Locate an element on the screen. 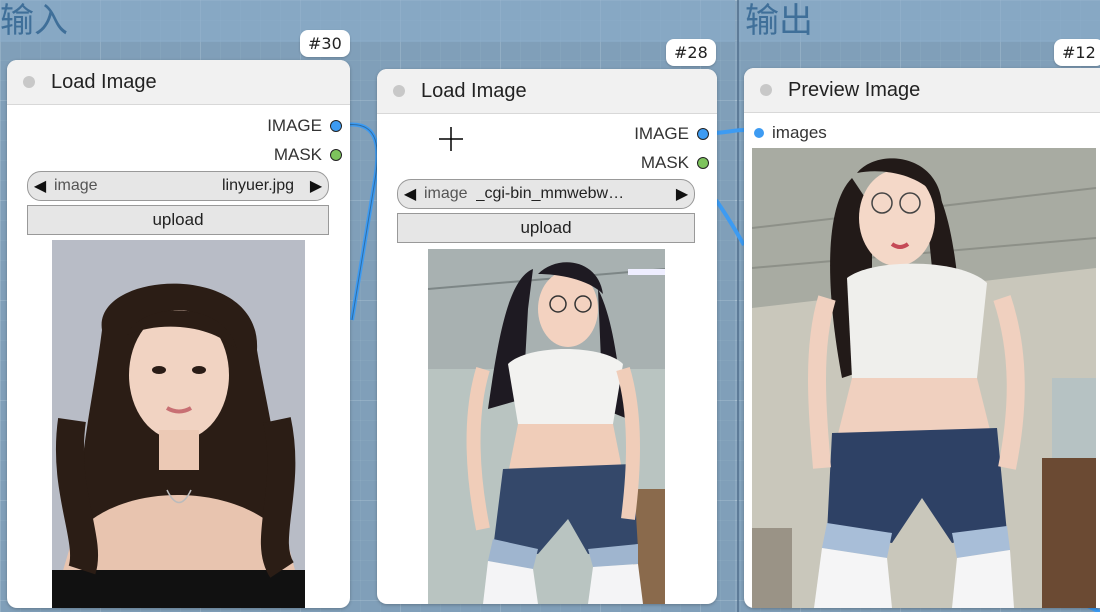 This screenshot has height=612, width=1100. image-combo-widget: ◀ image linyuer.jpg ▶ is located at coordinates (178, 186).